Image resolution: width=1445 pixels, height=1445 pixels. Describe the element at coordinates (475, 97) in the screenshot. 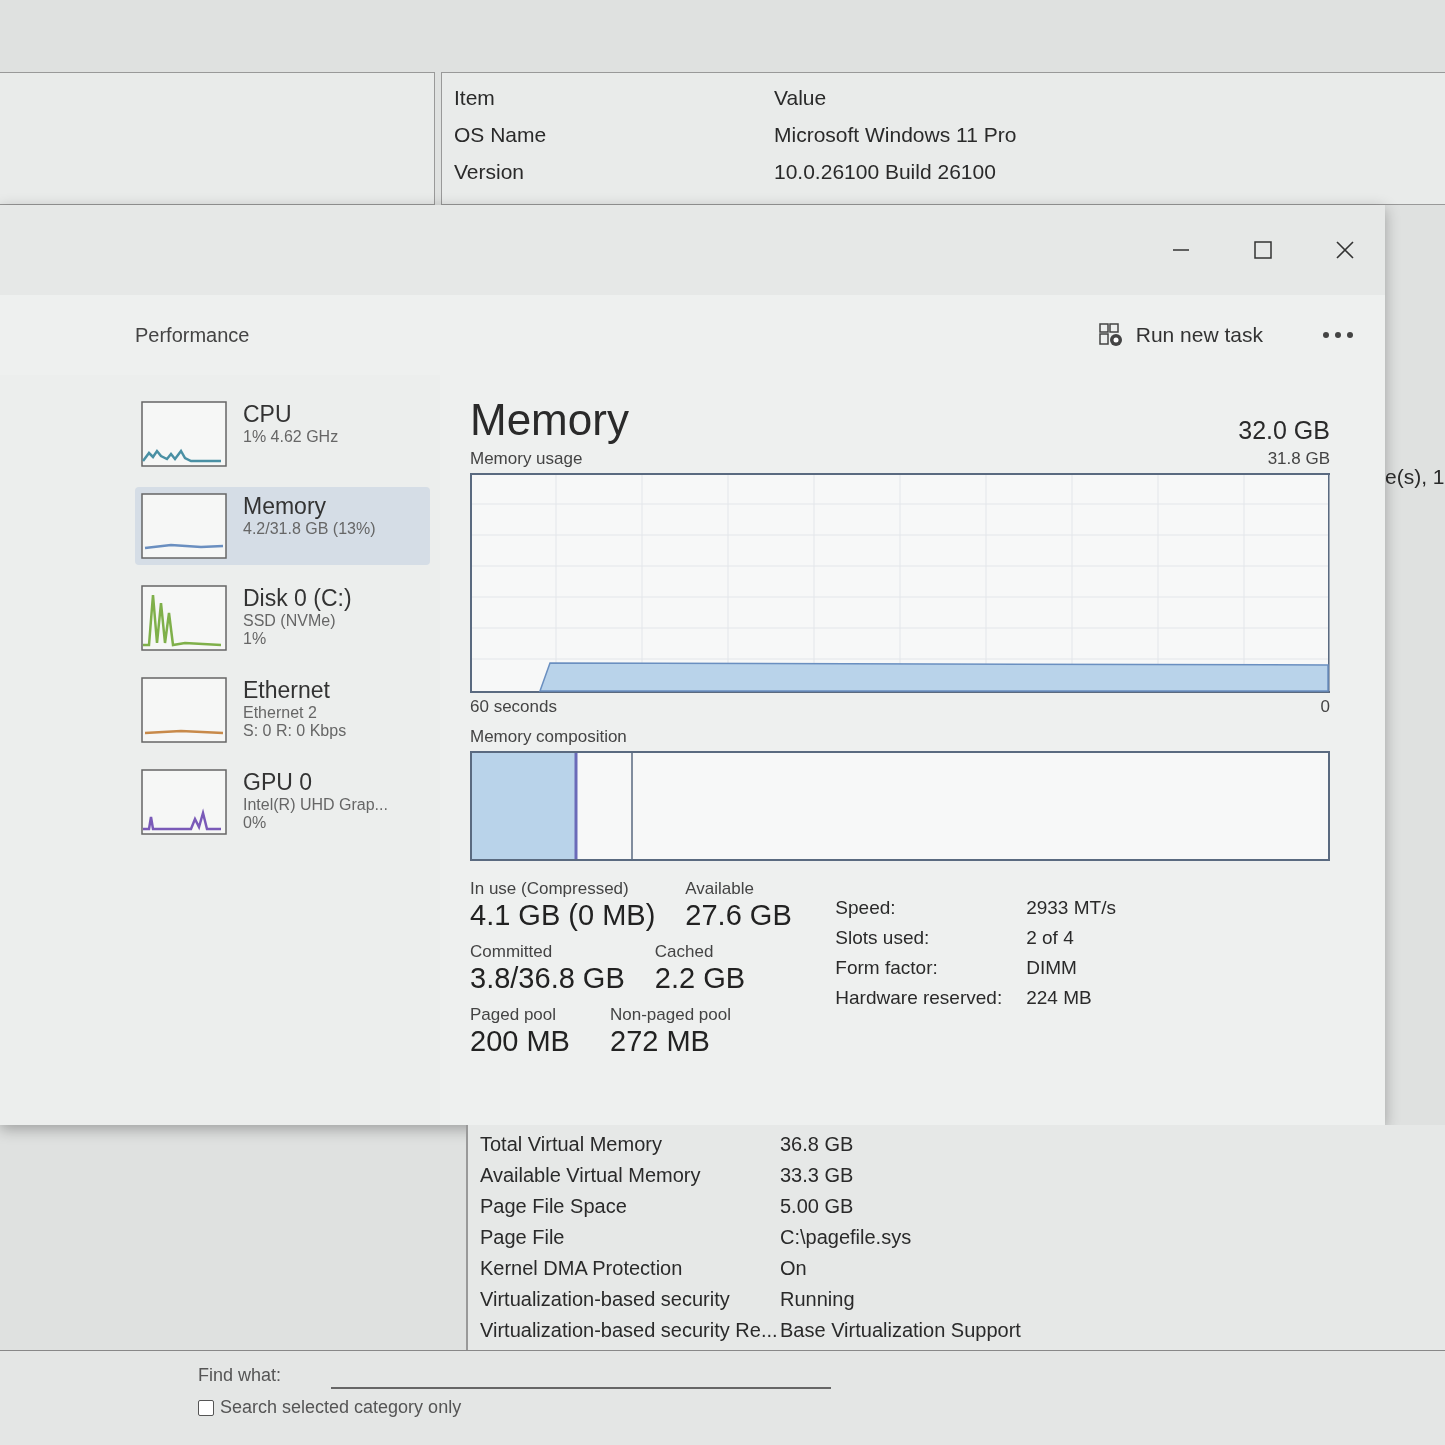

I see `column-header: Item` at that location.